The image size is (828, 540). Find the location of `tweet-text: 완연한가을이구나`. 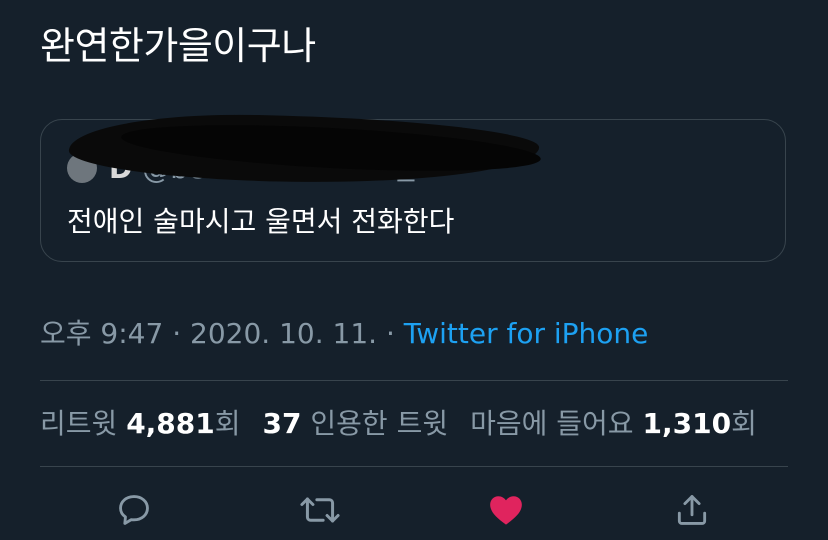

tweet-text: 완연한가을이구나 is located at coordinates (178, 46).